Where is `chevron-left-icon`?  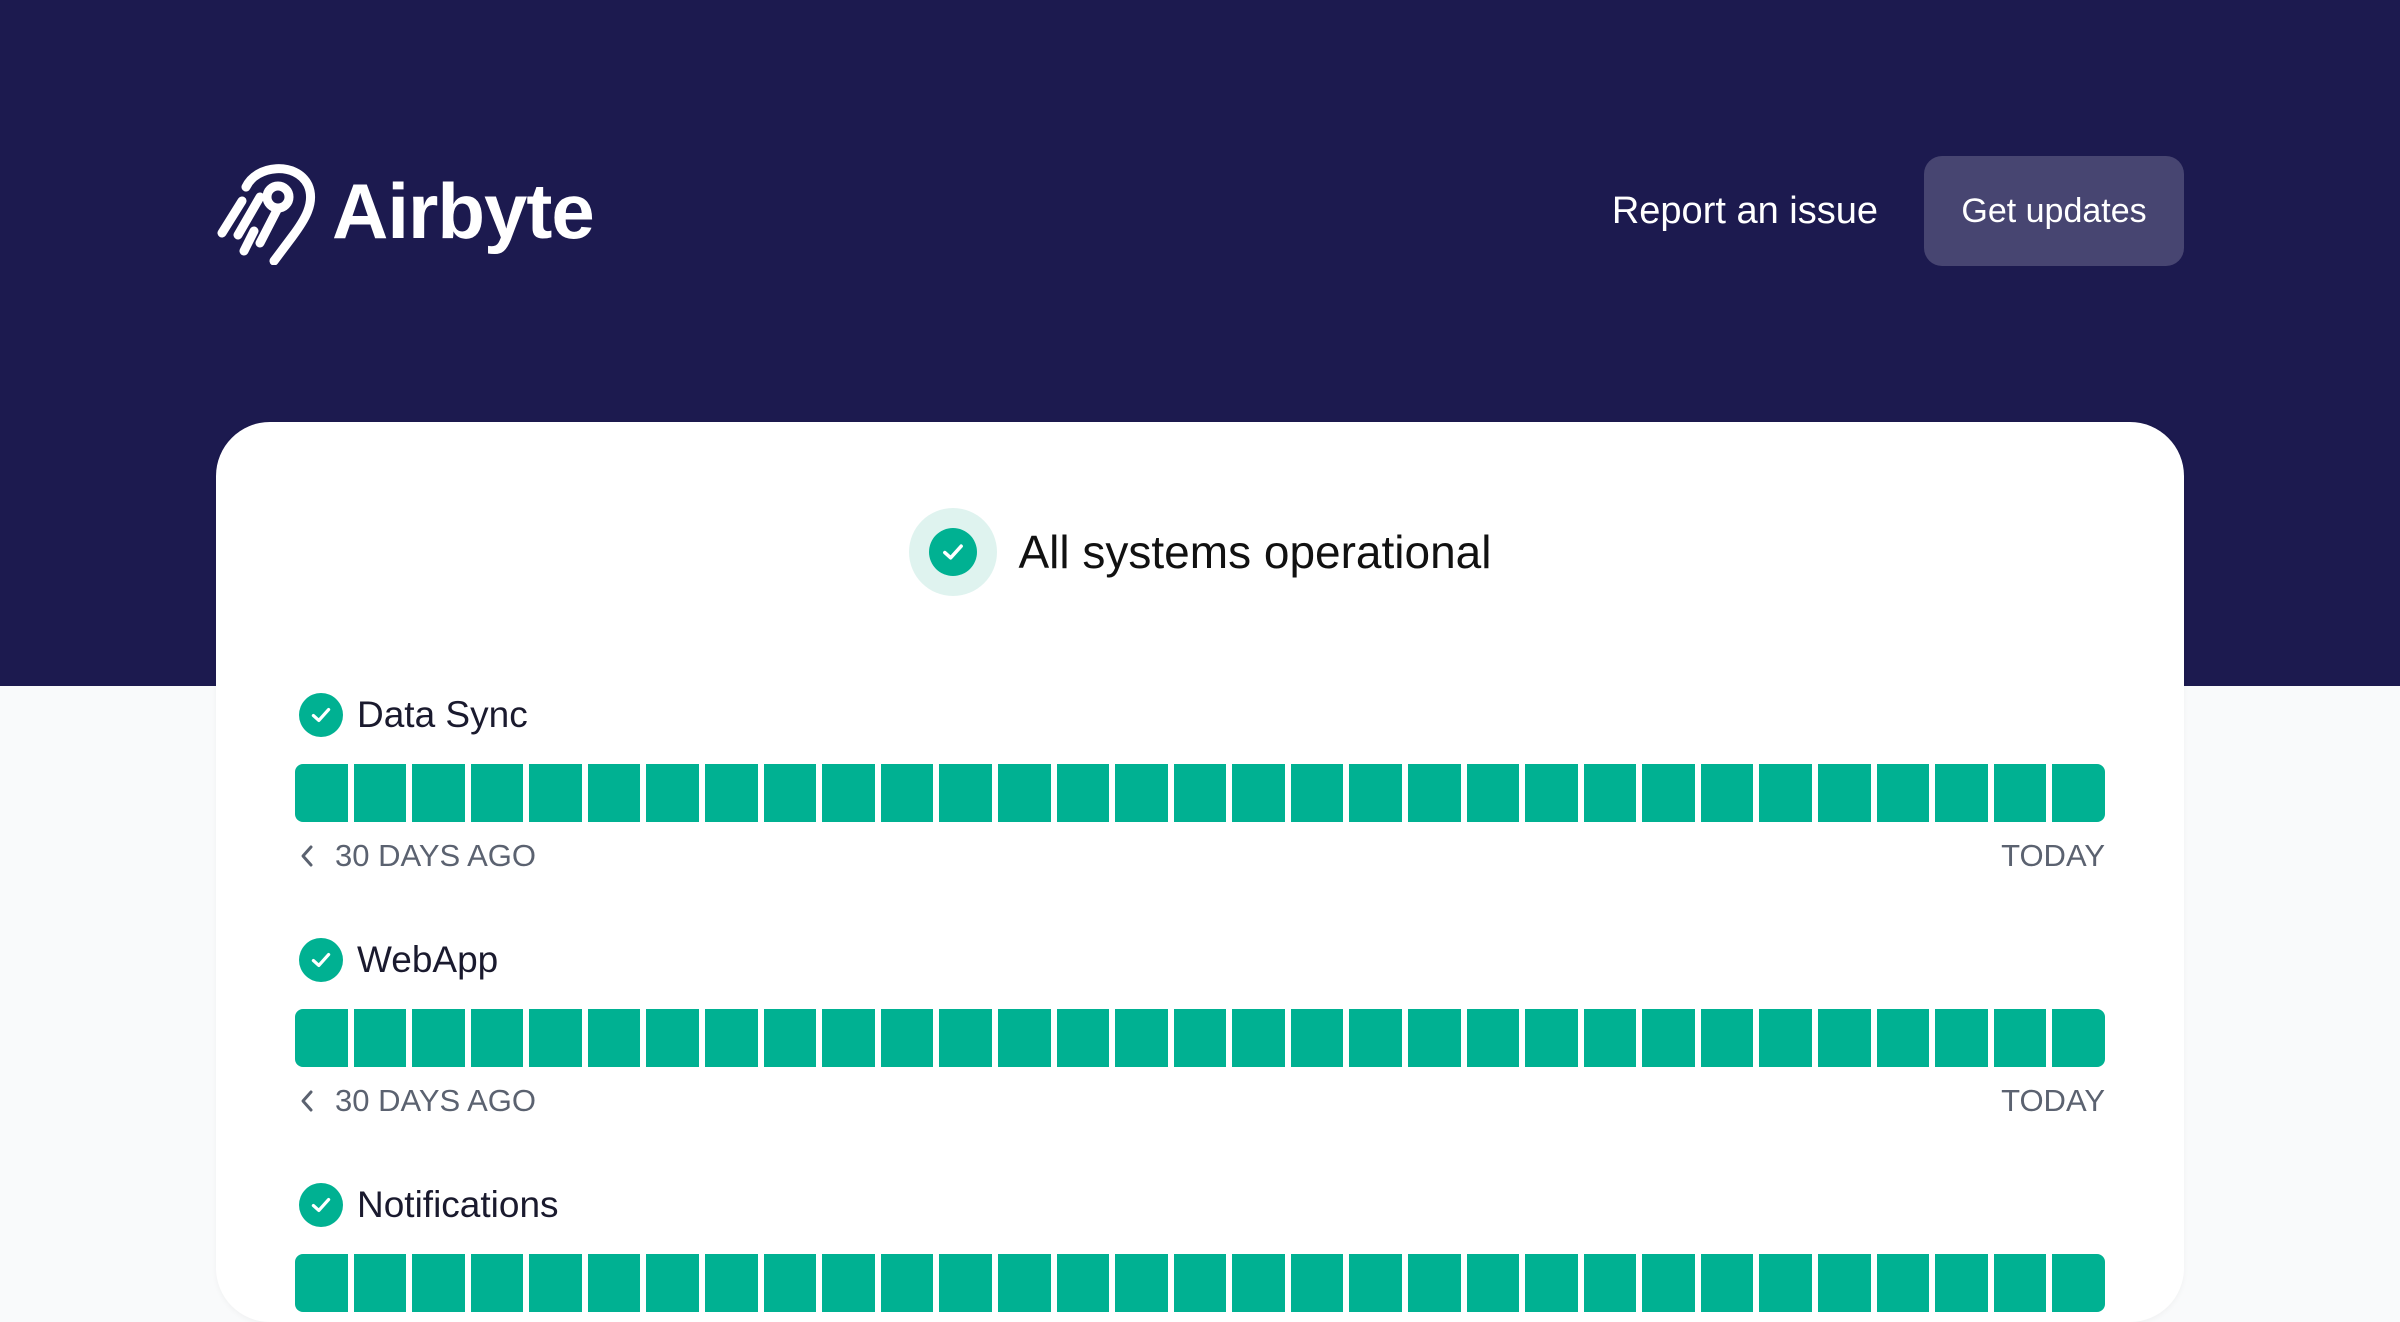 chevron-left-icon is located at coordinates (307, 856).